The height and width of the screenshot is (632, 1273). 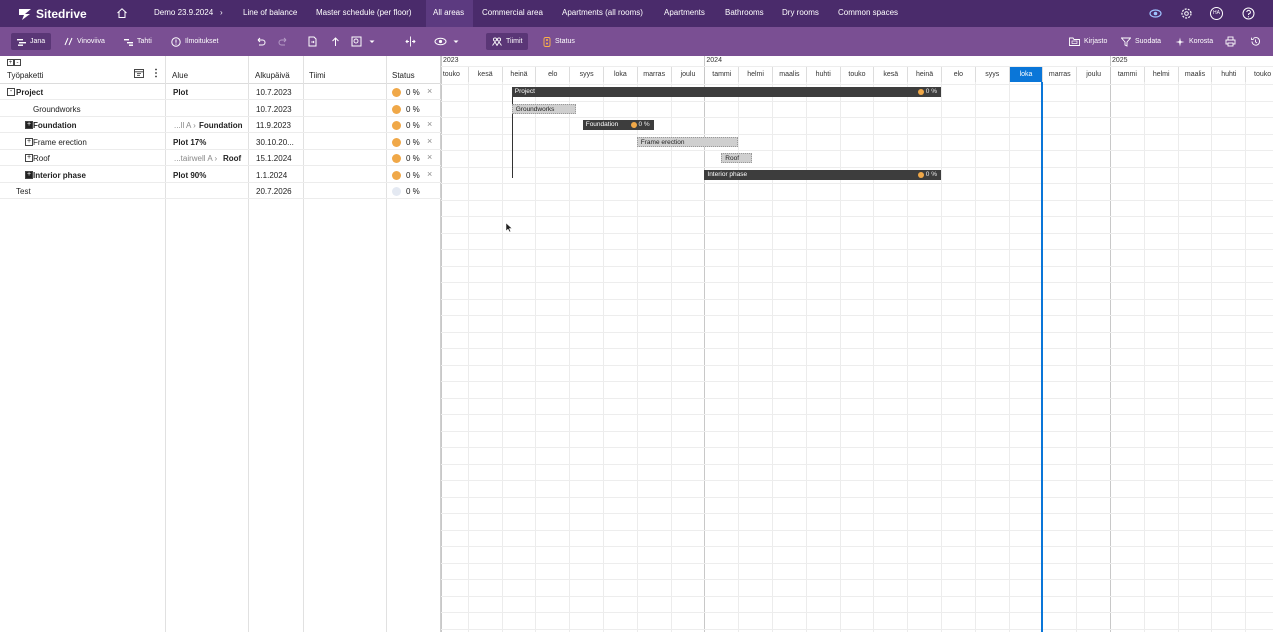 I want to click on app-logo: Sitedrive, so click(x=52, y=14).